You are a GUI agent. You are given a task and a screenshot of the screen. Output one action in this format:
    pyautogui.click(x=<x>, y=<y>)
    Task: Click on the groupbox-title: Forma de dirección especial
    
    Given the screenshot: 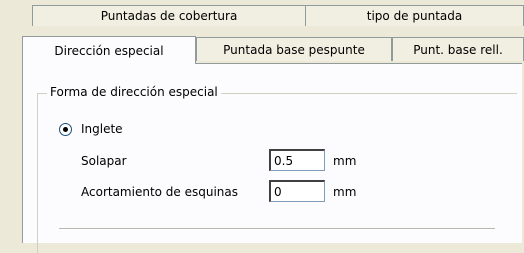 What is the action you would take?
    pyautogui.click(x=134, y=92)
    